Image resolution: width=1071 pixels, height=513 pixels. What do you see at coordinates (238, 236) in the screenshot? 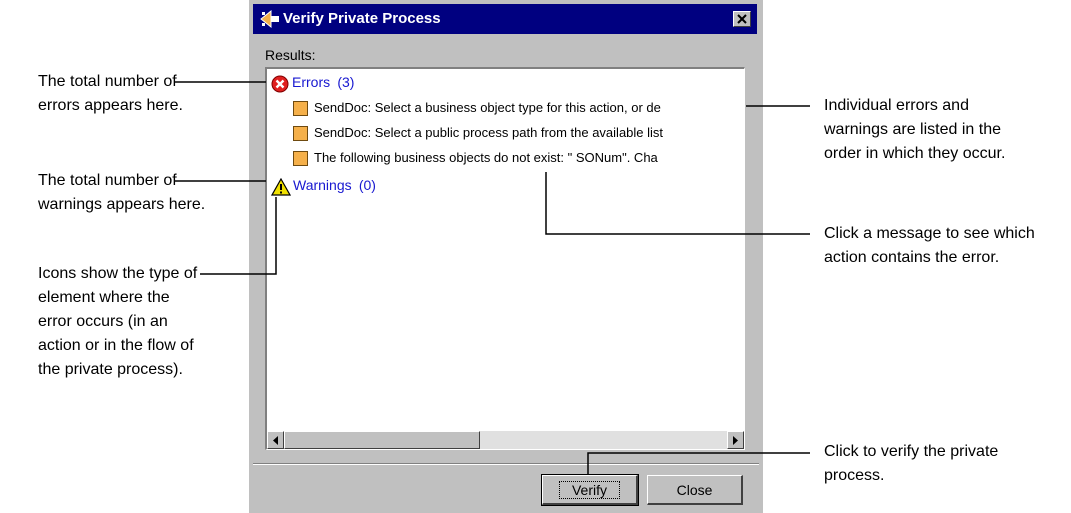
I see `leader-icons` at bounding box center [238, 236].